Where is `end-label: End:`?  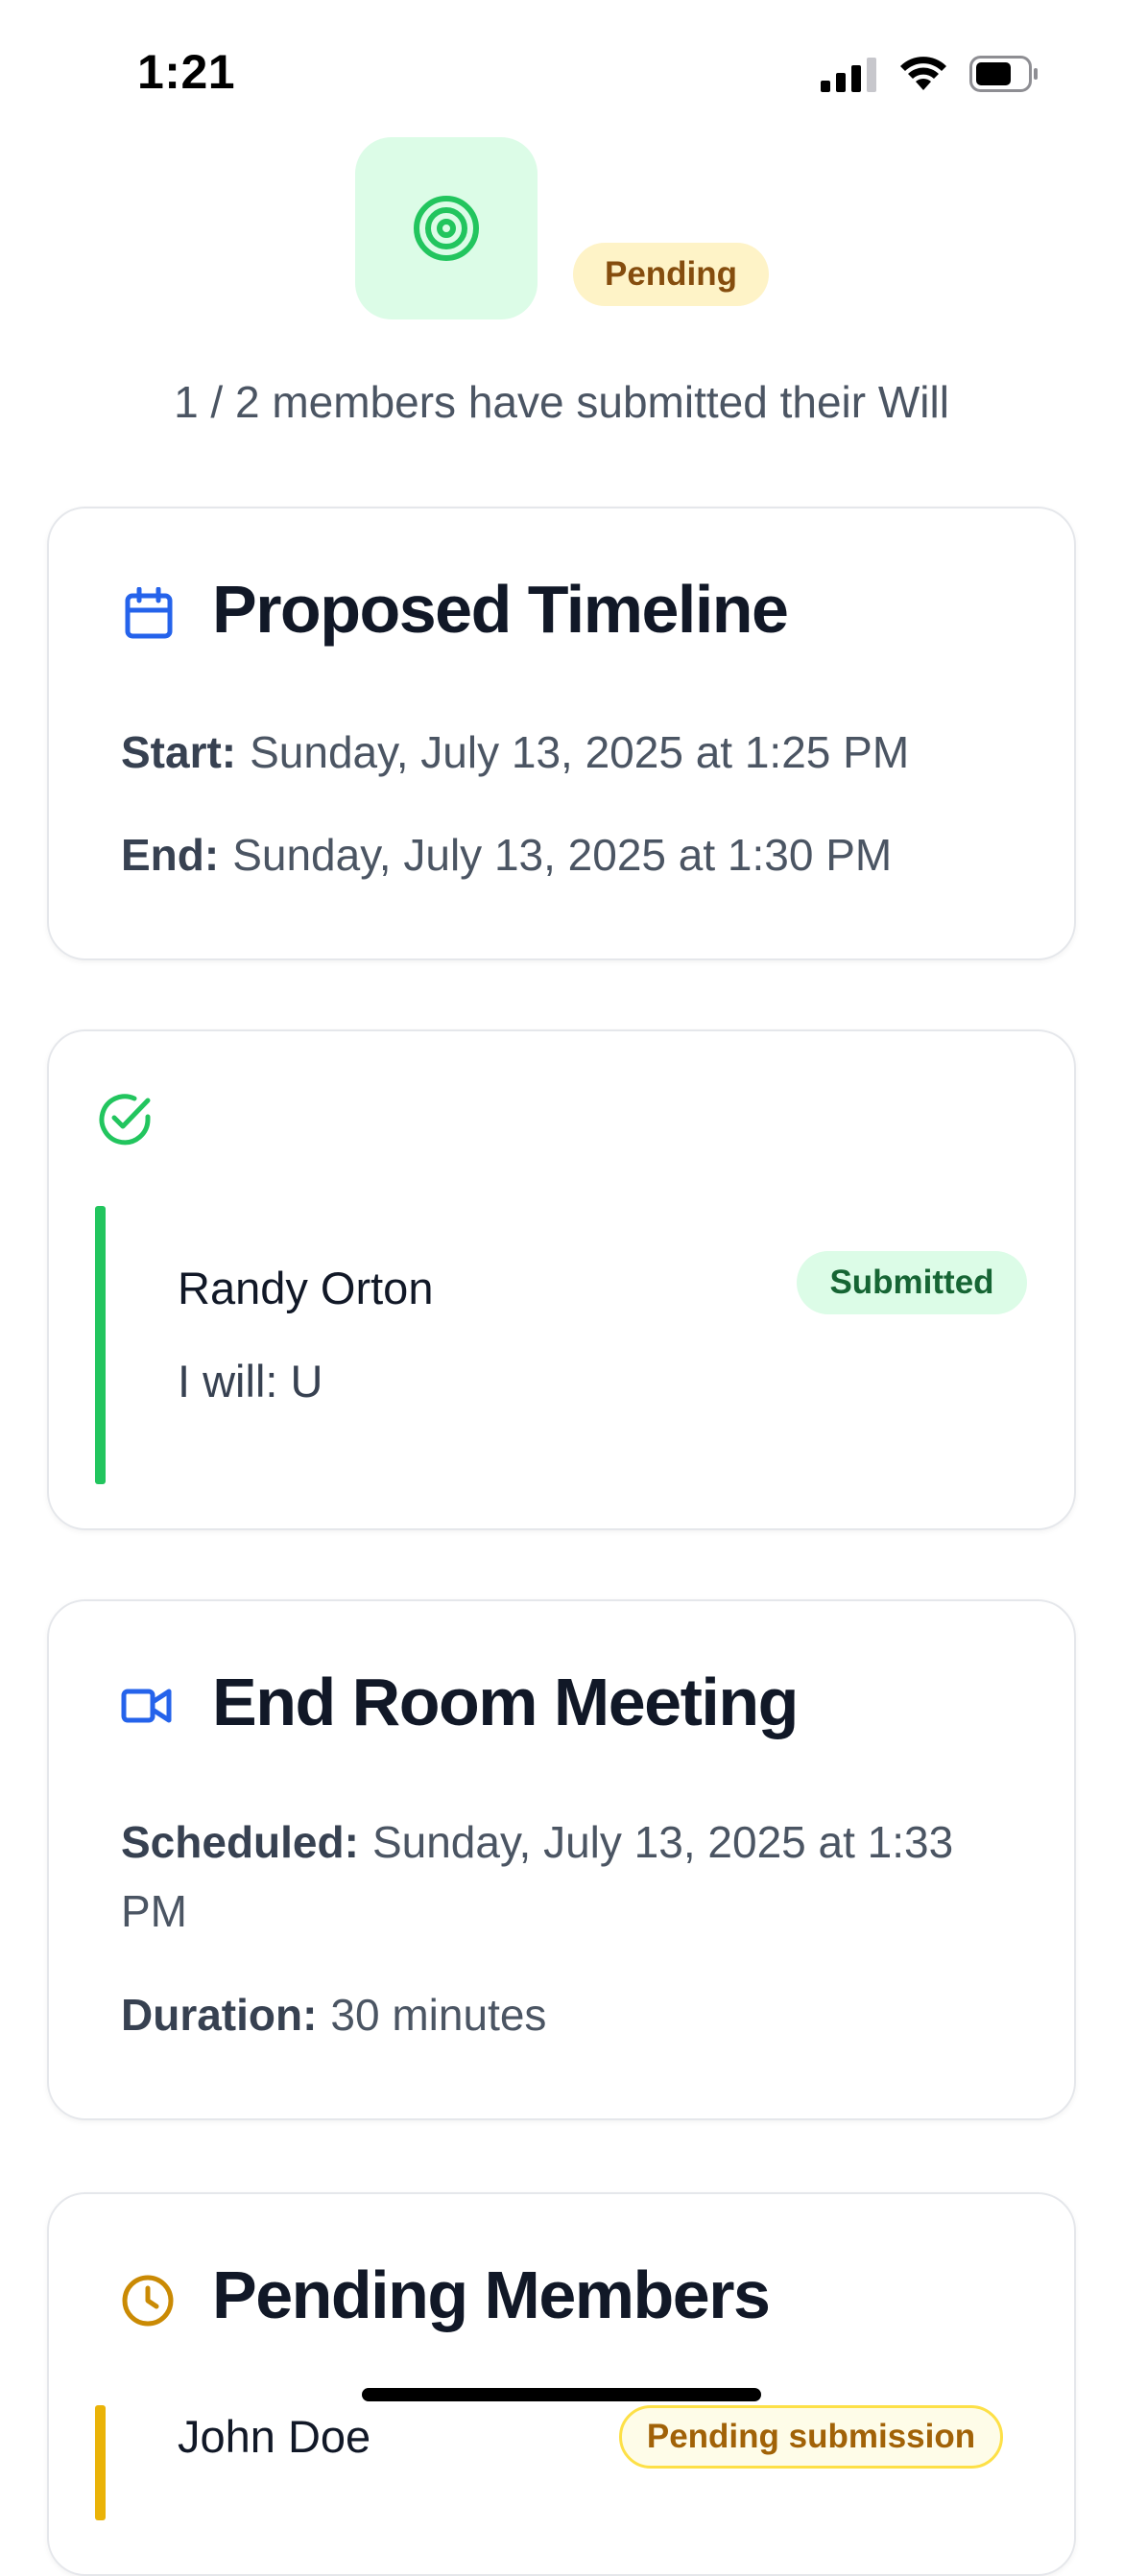 end-label: End: is located at coordinates (170, 855).